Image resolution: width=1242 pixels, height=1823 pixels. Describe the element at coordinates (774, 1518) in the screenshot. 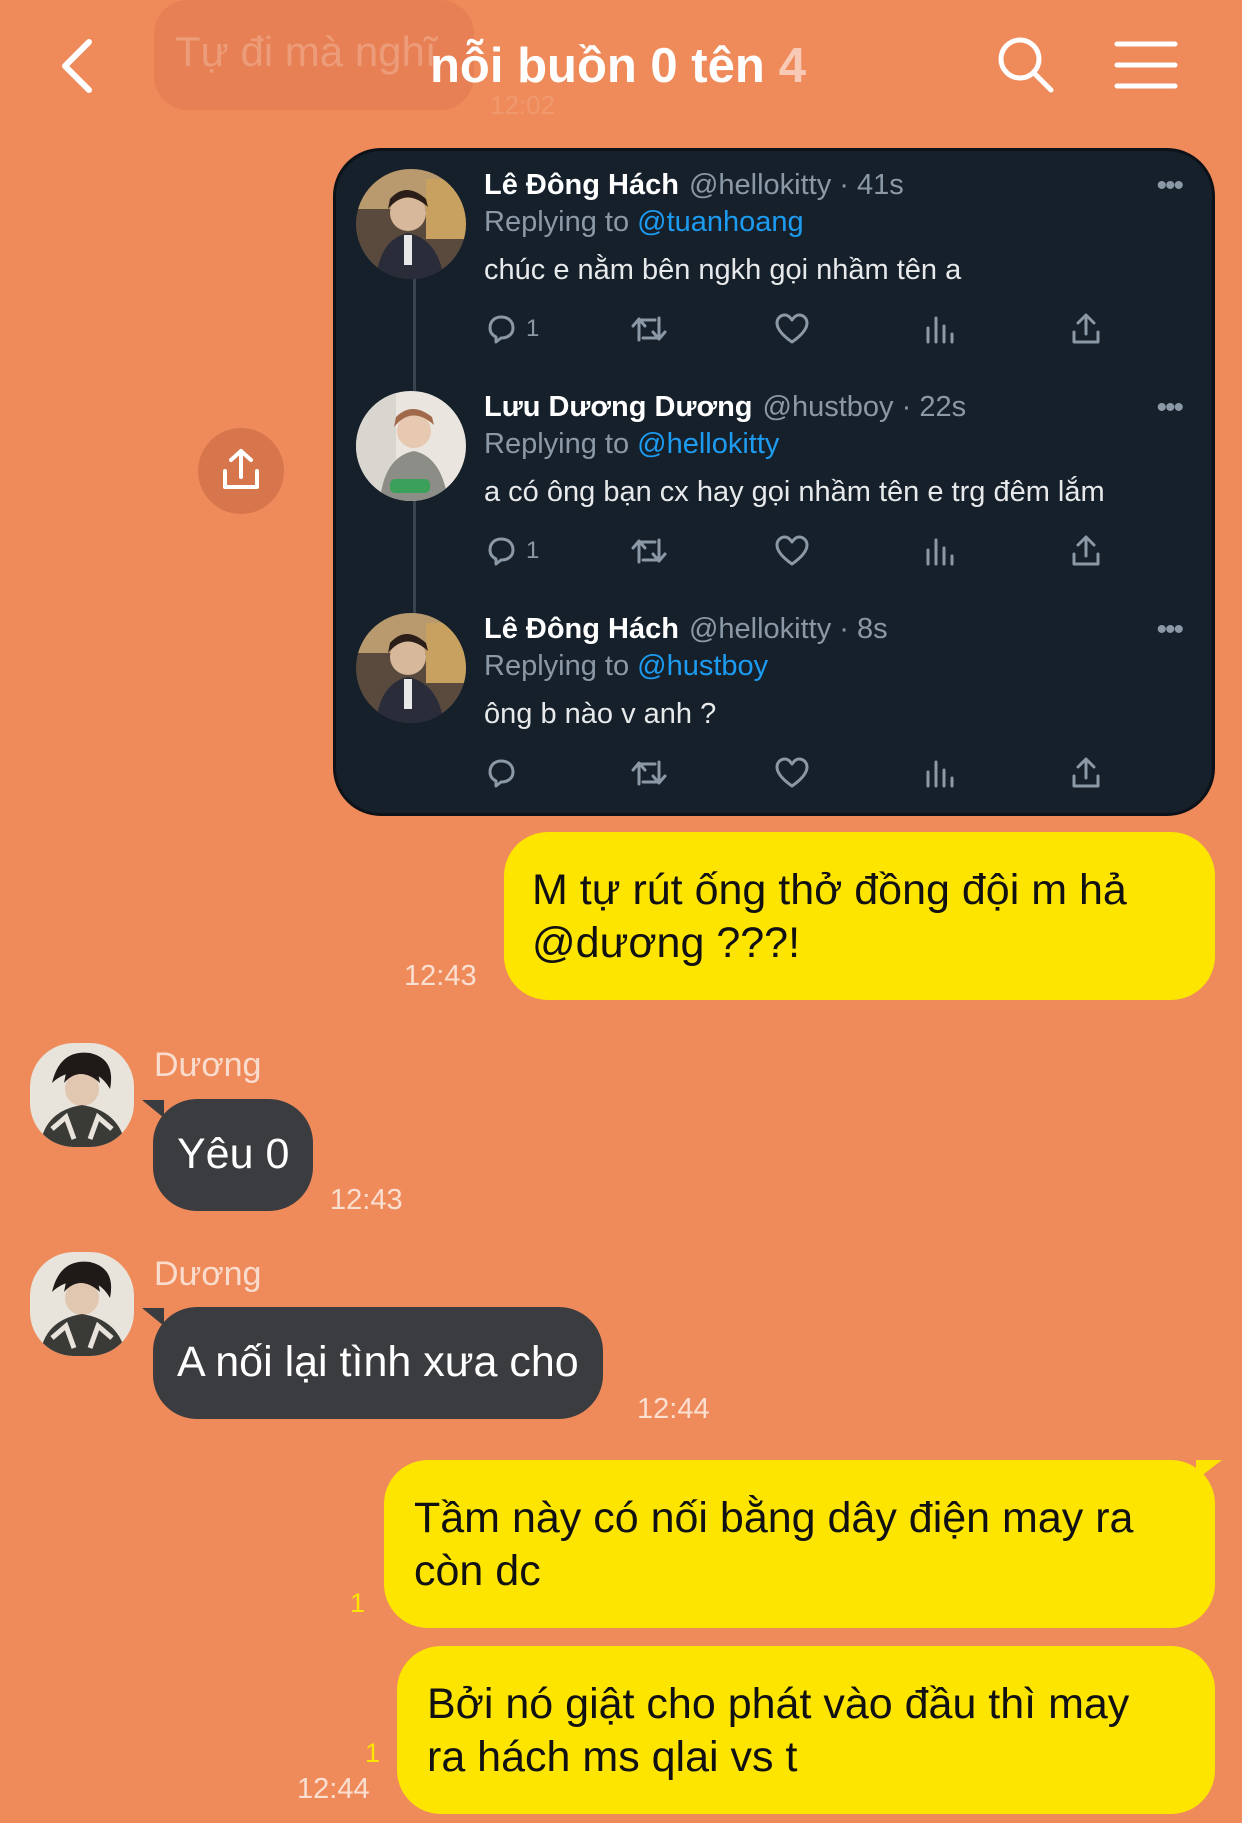

I see `message-text-line: Tầm này có nối bằng dây điện may ra` at that location.